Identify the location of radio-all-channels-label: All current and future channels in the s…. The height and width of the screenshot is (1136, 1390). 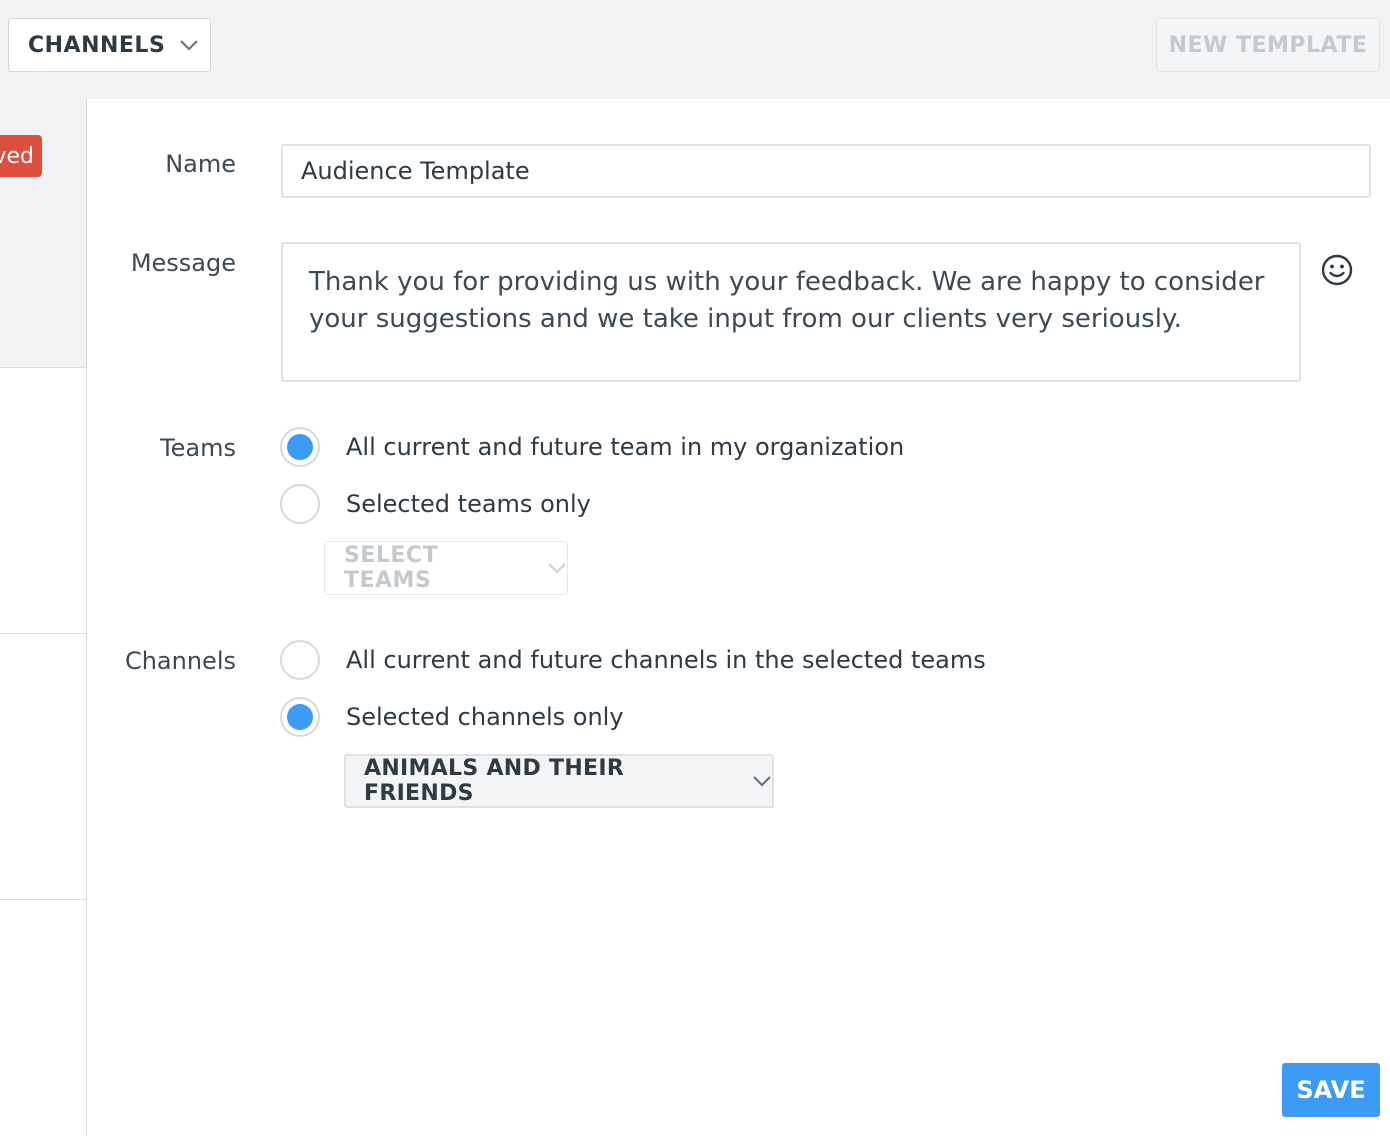
(666, 660).